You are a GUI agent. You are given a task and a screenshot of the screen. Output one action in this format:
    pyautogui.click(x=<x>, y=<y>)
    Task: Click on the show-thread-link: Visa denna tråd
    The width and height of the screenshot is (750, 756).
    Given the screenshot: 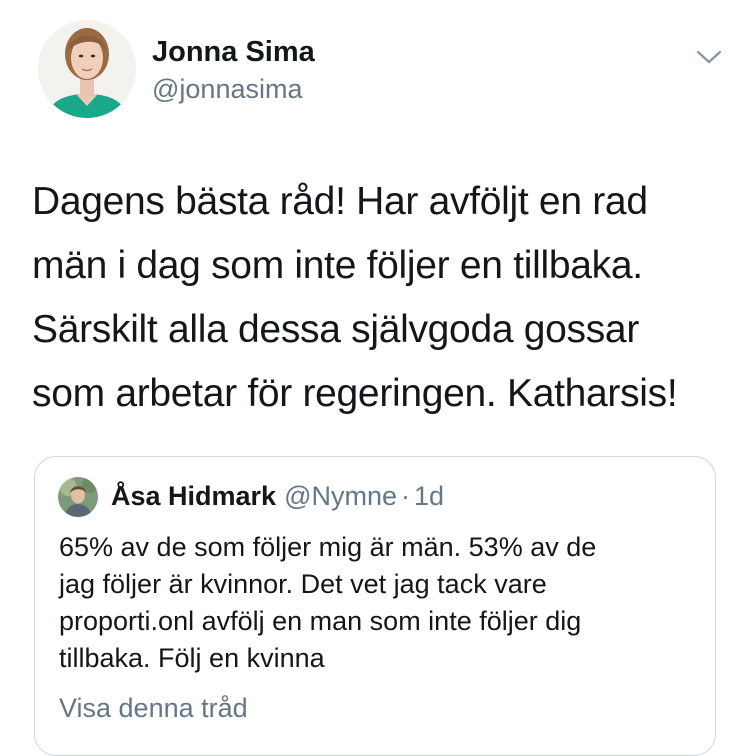 What is the action you would take?
    pyautogui.click(x=153, y=708)
    